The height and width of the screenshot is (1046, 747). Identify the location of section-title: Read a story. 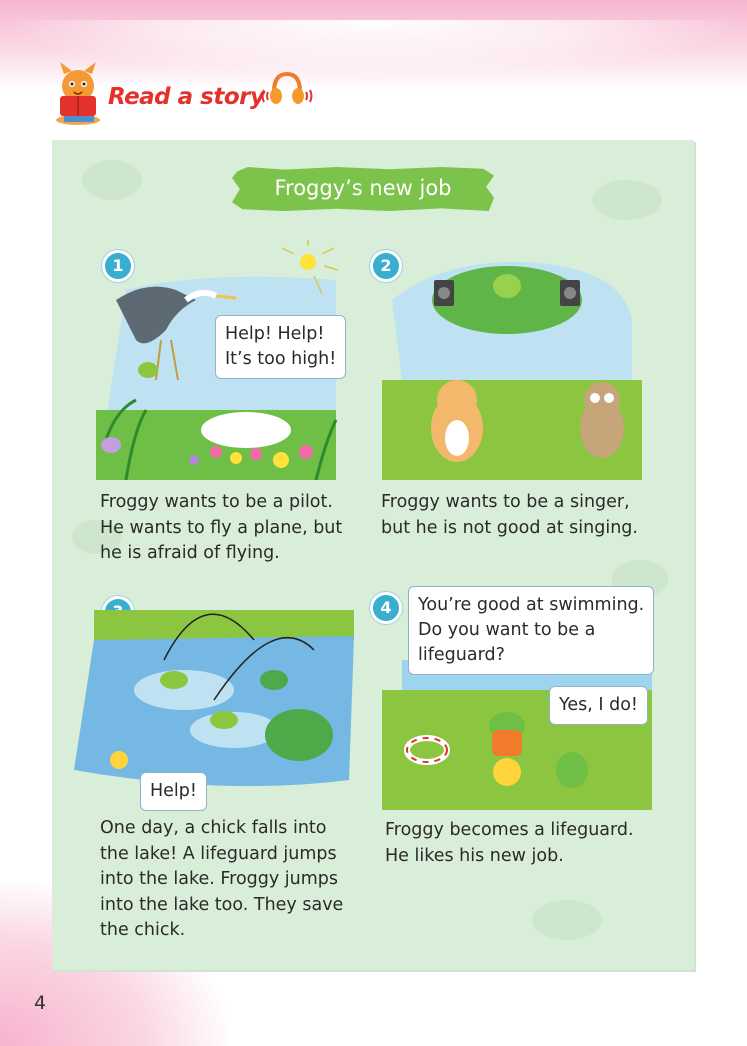
(186, 97).